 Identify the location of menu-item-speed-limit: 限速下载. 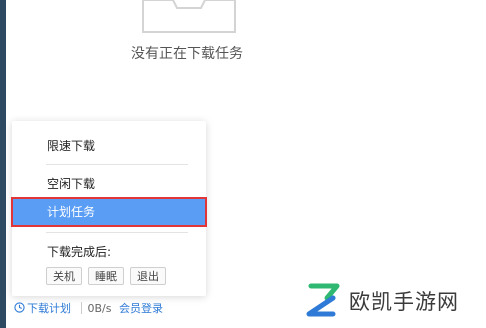
(109, 146).